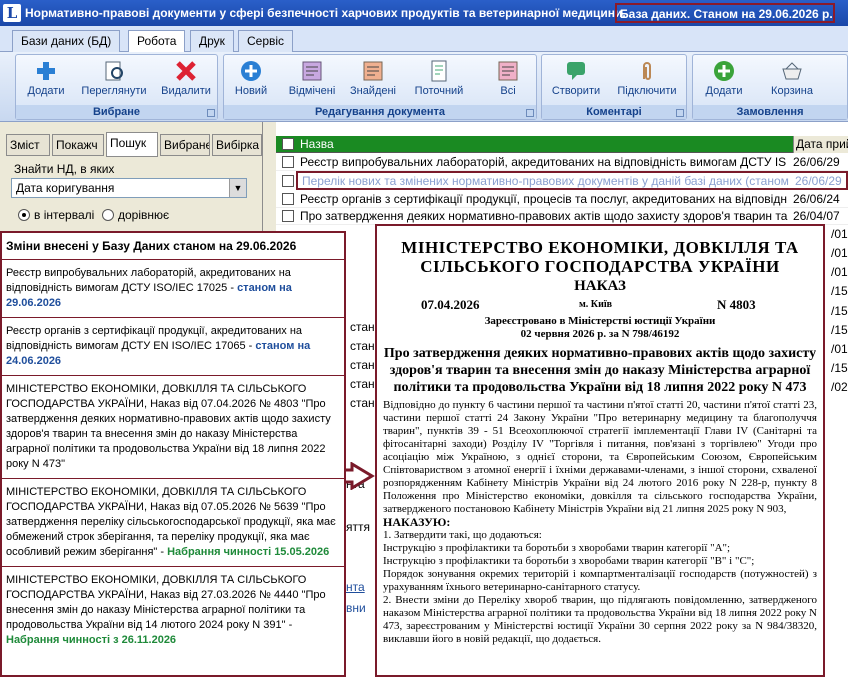  Describe the element at coordinates (600, 286) in the screenshot. I see `doc-kind: НАКАЗ` at that location.